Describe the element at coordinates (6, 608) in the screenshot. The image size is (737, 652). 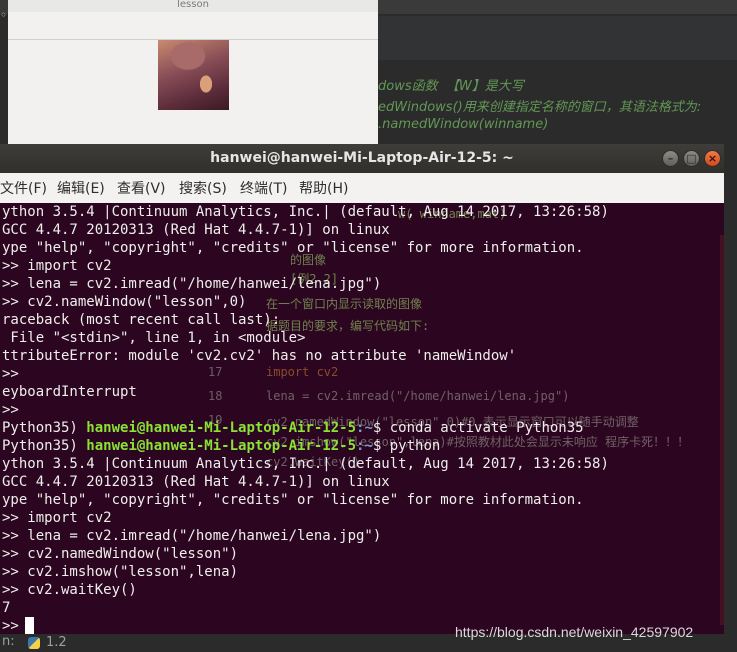
I see `terminal-line: 7` at that location.